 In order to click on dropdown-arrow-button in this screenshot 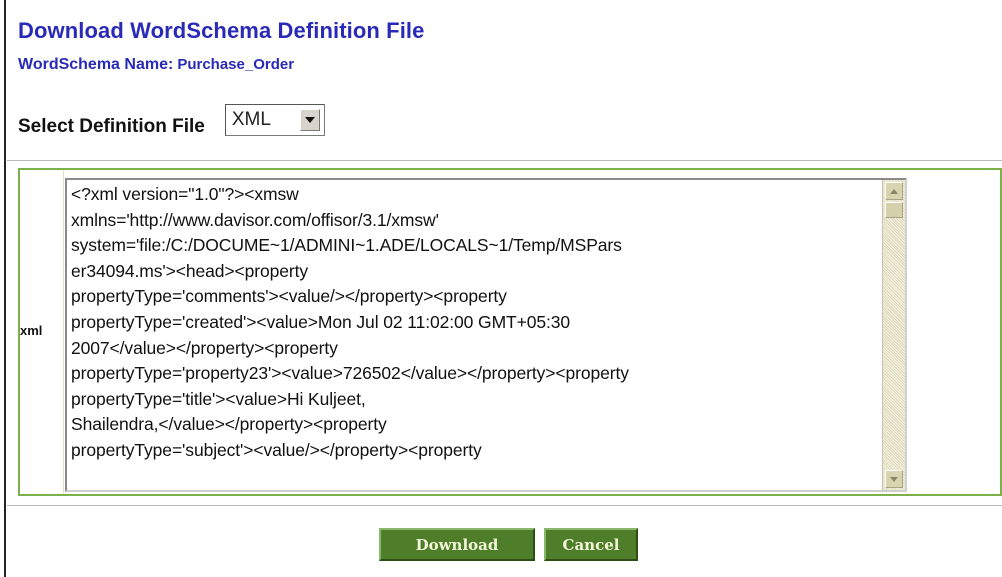, I will do `click(309, 120)`.